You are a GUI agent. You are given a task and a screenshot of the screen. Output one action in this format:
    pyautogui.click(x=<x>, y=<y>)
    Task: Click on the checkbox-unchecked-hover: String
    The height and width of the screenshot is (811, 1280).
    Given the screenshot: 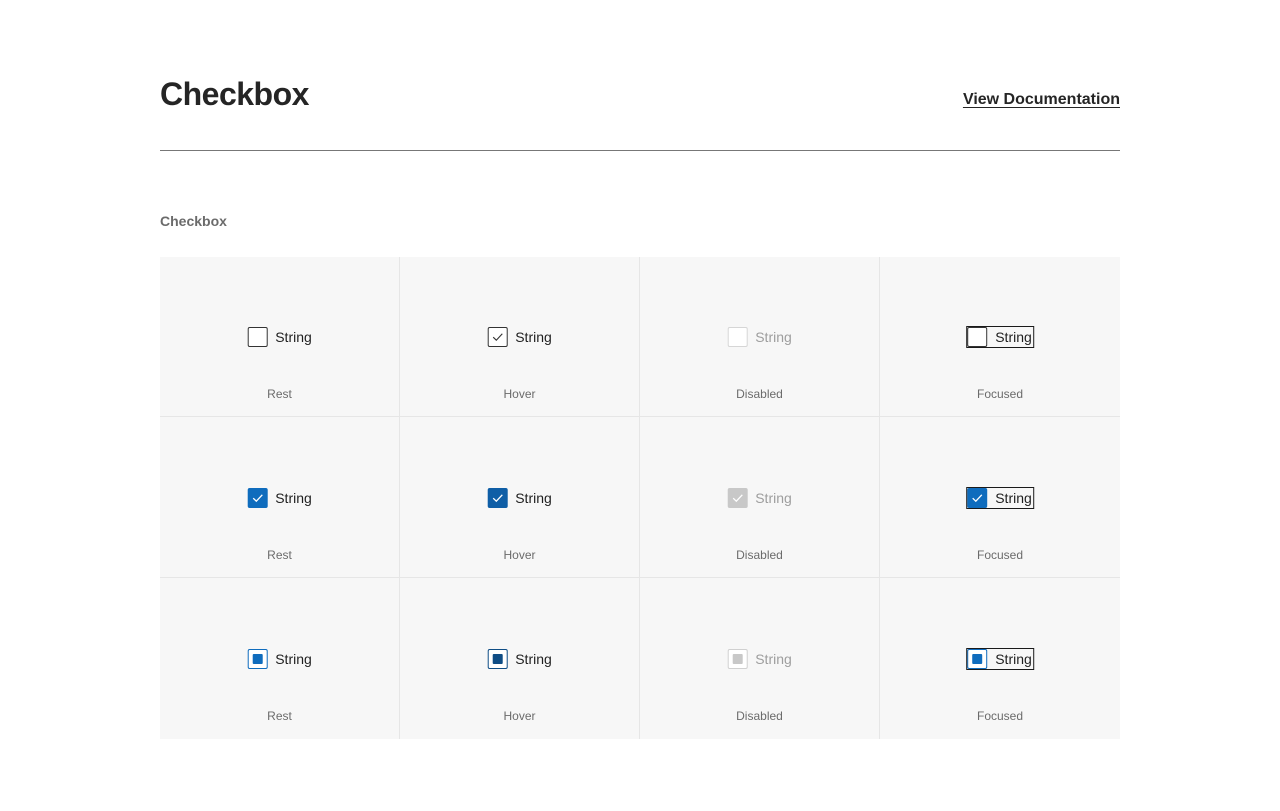 What is the action you would take?
    pyautogui.click(x=519, y=337)
    